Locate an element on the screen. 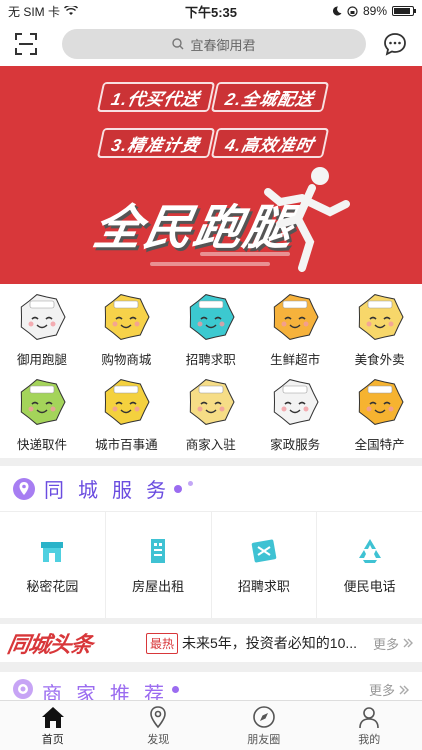 The height and width of the screenshot is (750, 422). tab-label: 首页 is located at coordinates (52, 739).